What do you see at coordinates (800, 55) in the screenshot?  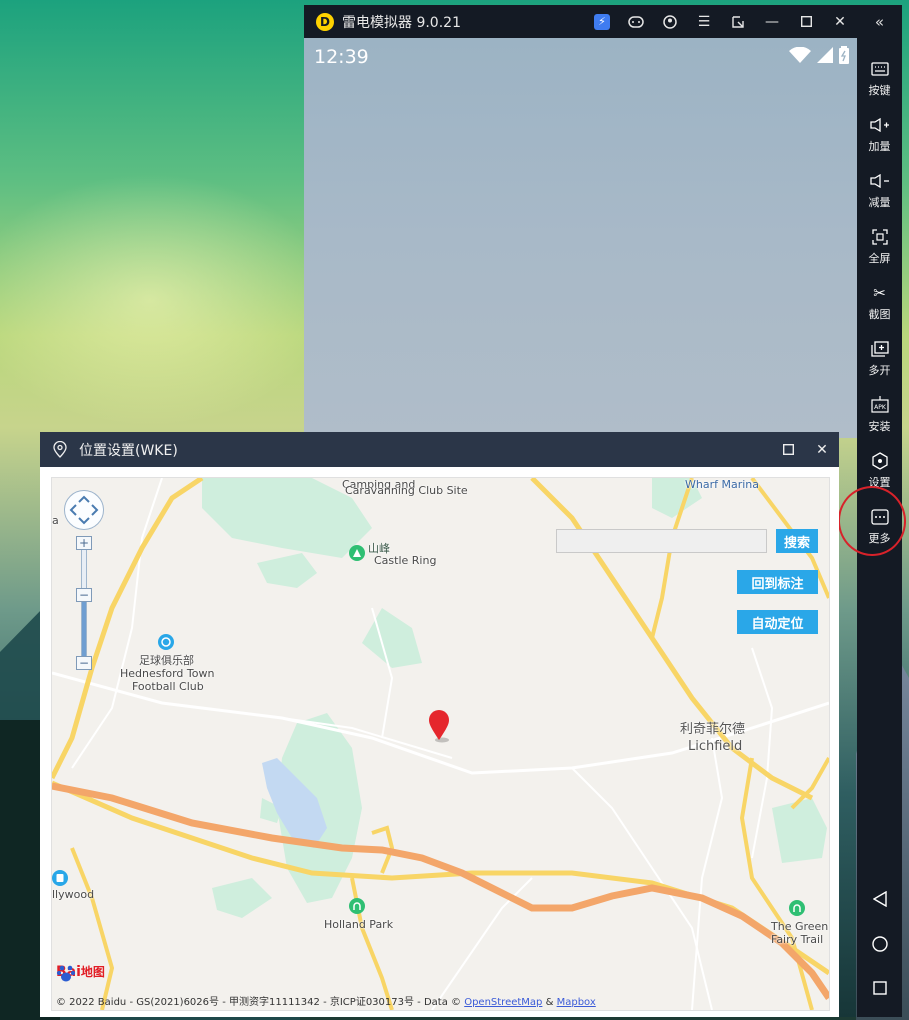 I see `wifi-icon` at bounding box center [800, 55].